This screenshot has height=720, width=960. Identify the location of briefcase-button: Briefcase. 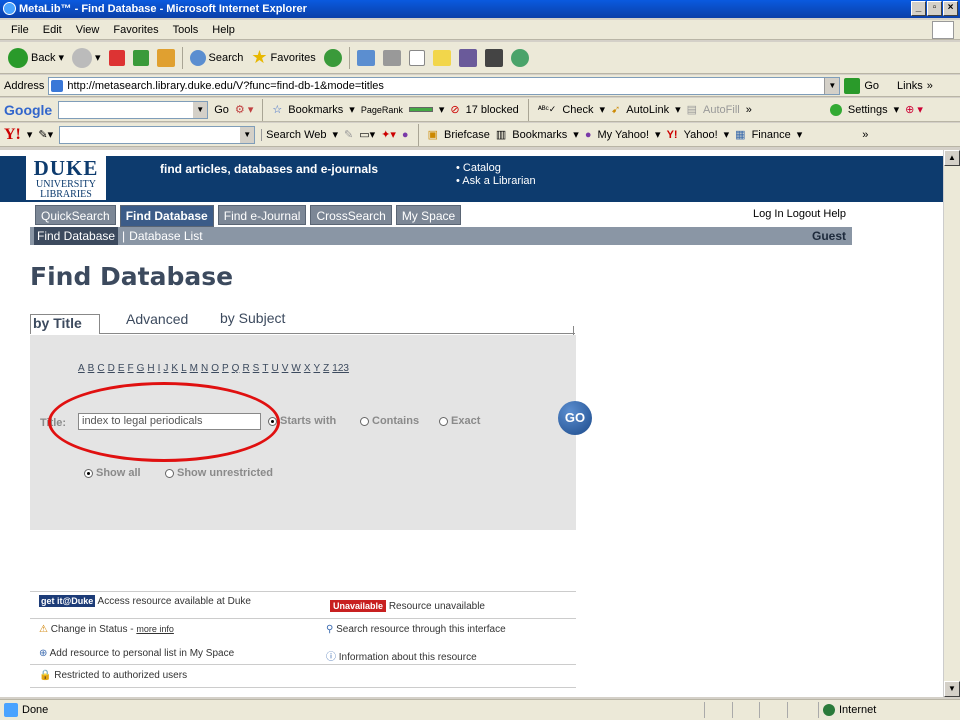
(467, 135).